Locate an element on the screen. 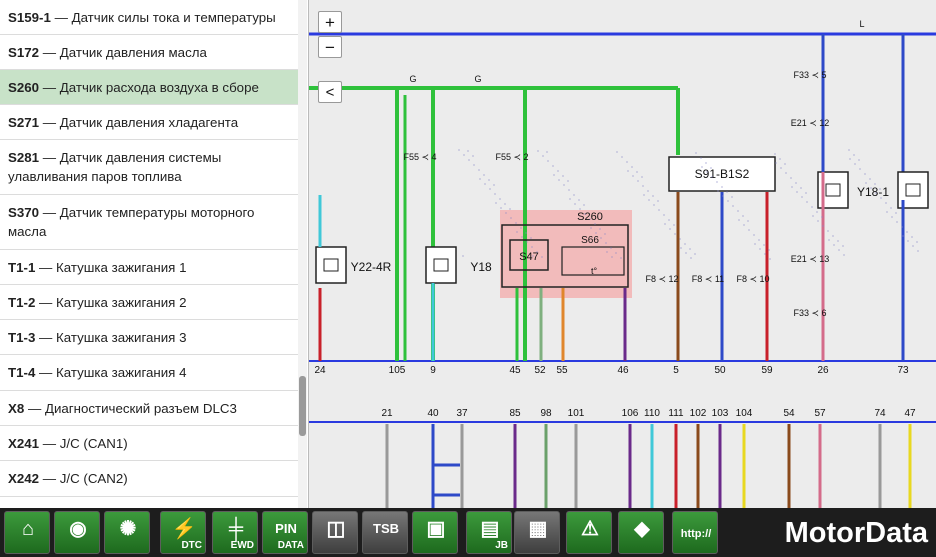 The width and height of the screenshot is (936, 557). component-list-item: X241 — J/C (CAN1) is located at coordinates (149, 443).